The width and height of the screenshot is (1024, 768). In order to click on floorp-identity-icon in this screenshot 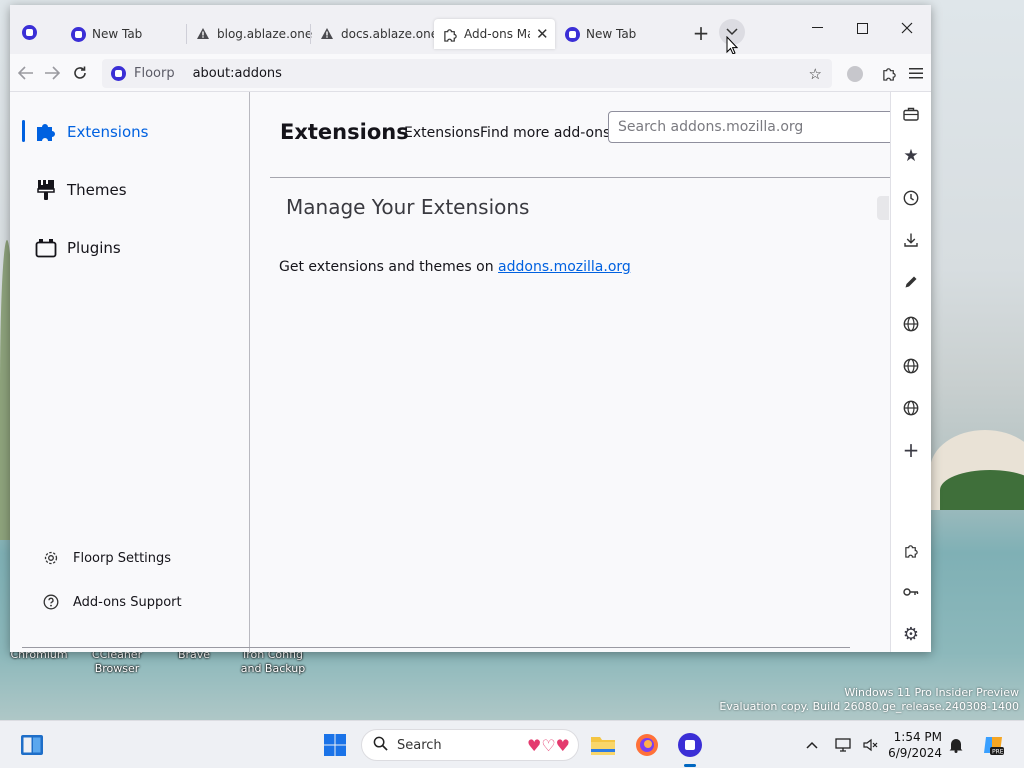, I will do `click(118, 74)`.